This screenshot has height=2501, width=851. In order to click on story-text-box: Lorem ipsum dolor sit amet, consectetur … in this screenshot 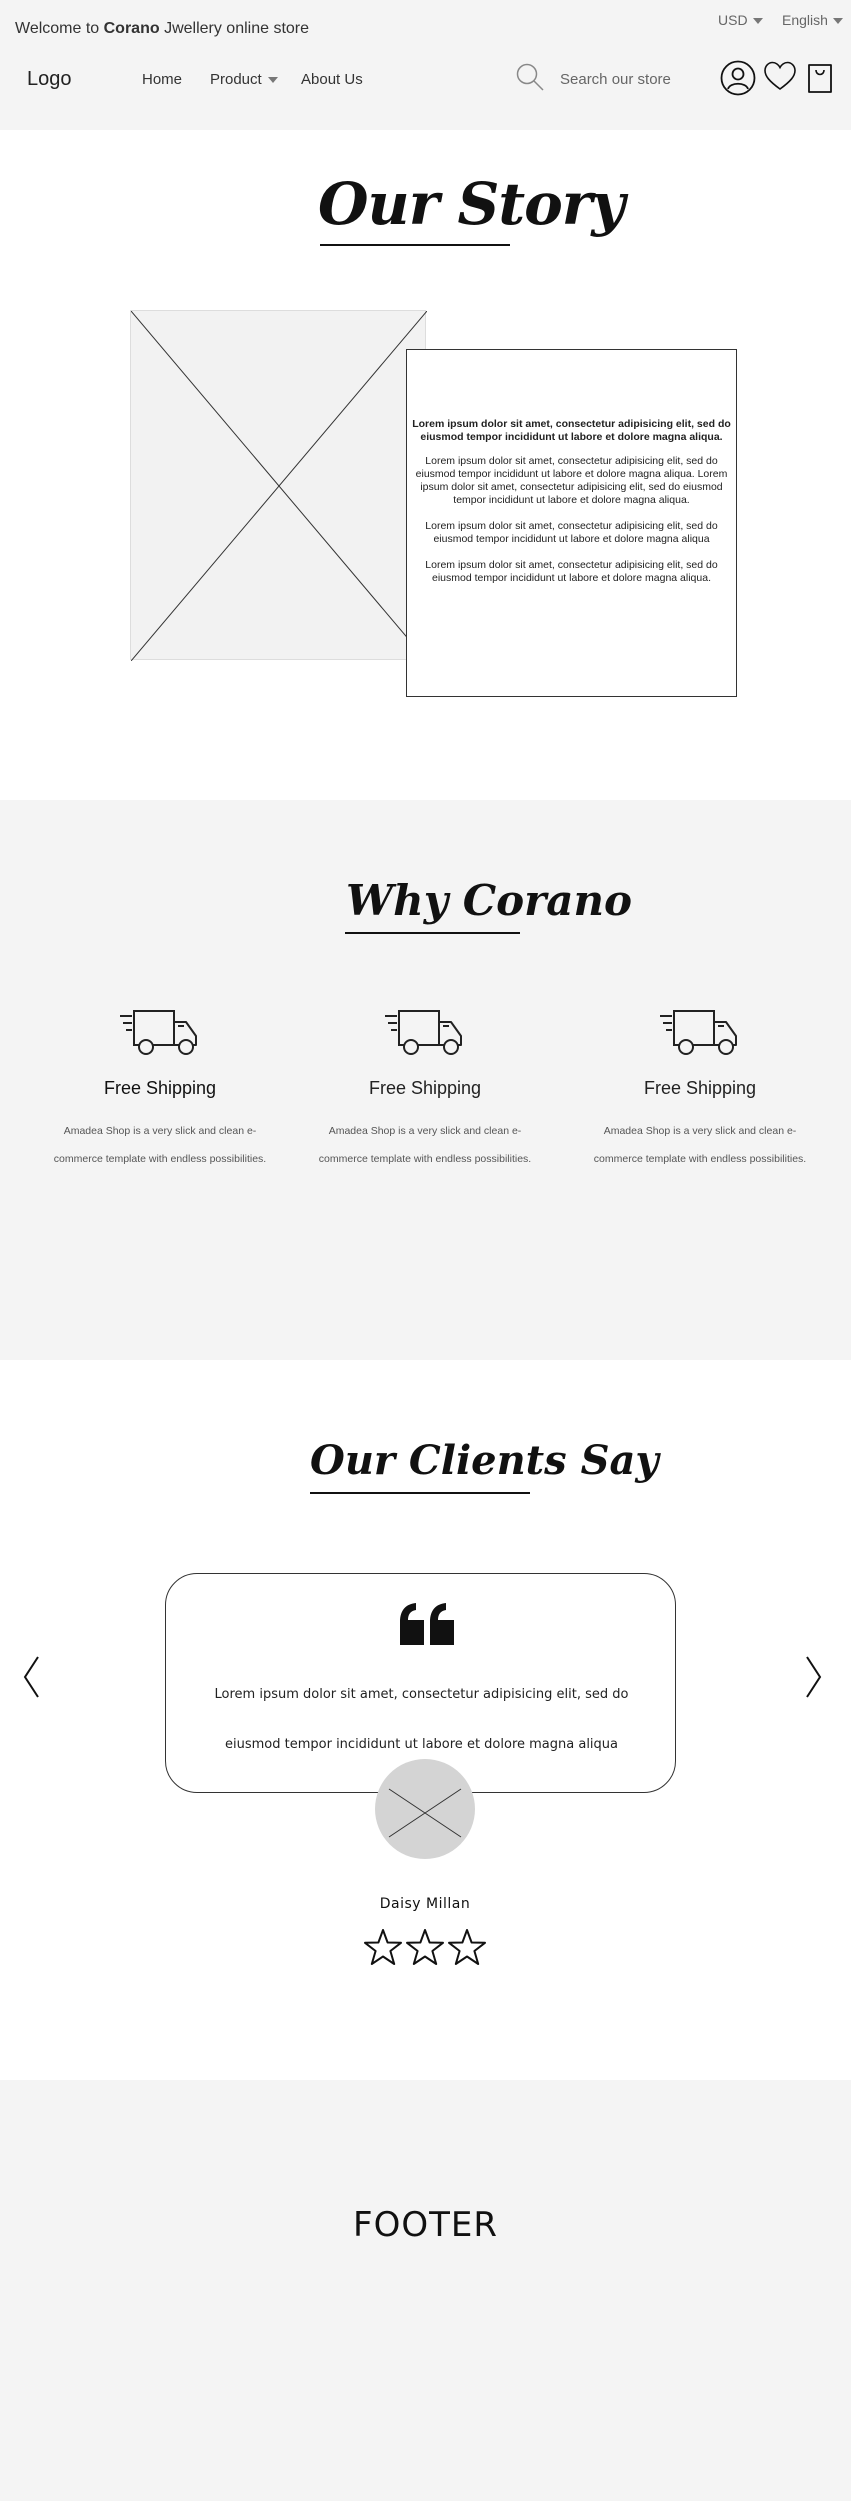, I will do `click(571, 523)`.